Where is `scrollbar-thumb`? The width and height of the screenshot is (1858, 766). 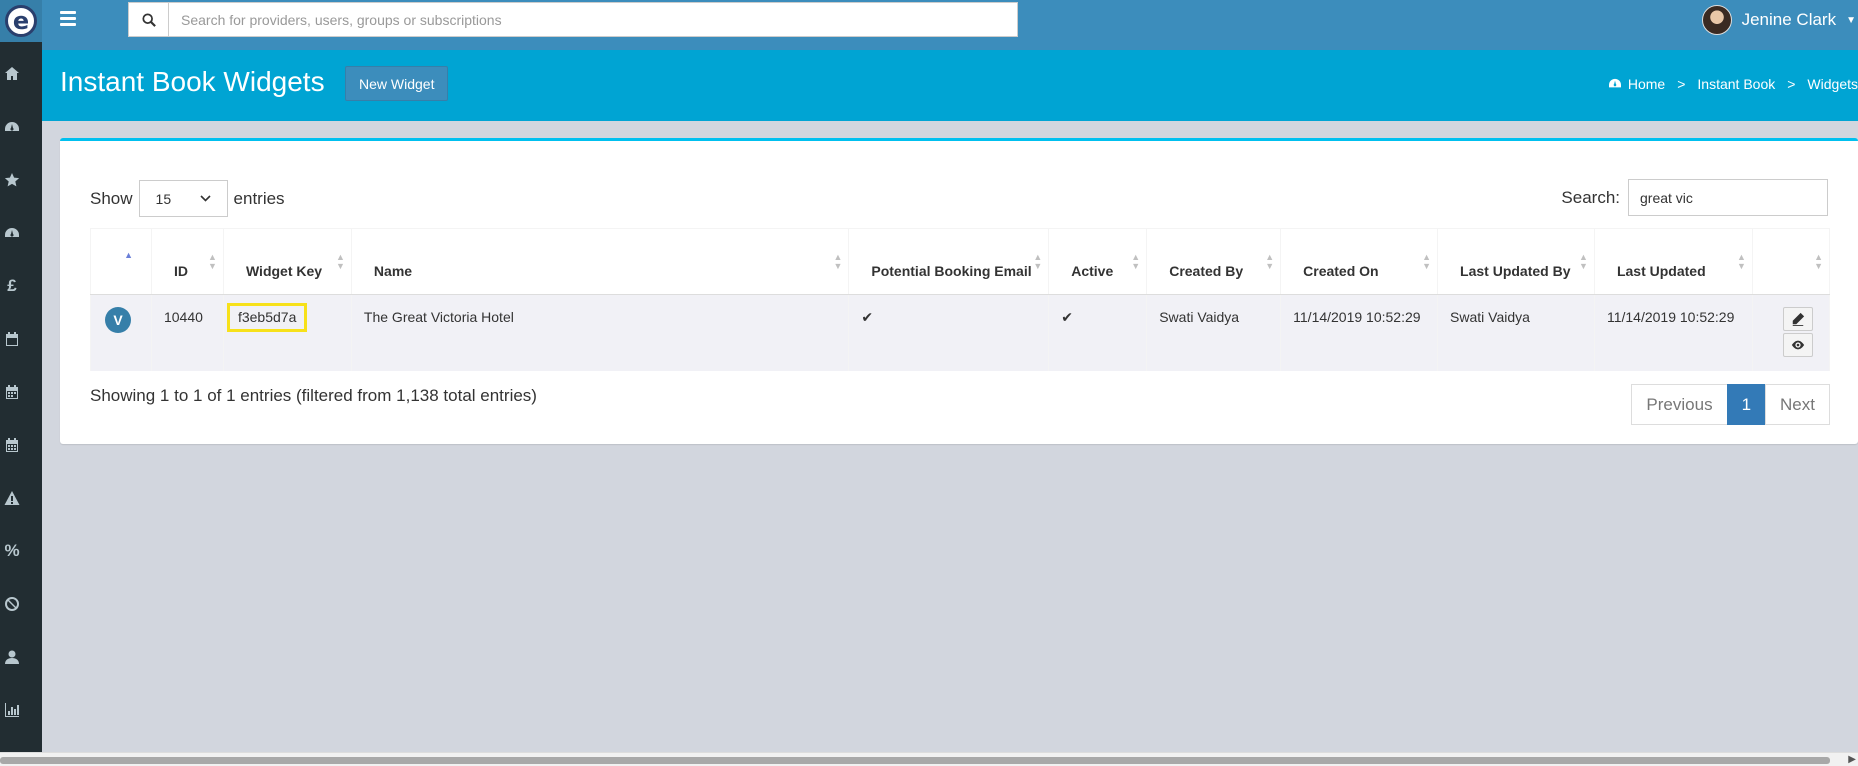
scrollbar-thumb is located at coordinates (915, 760).